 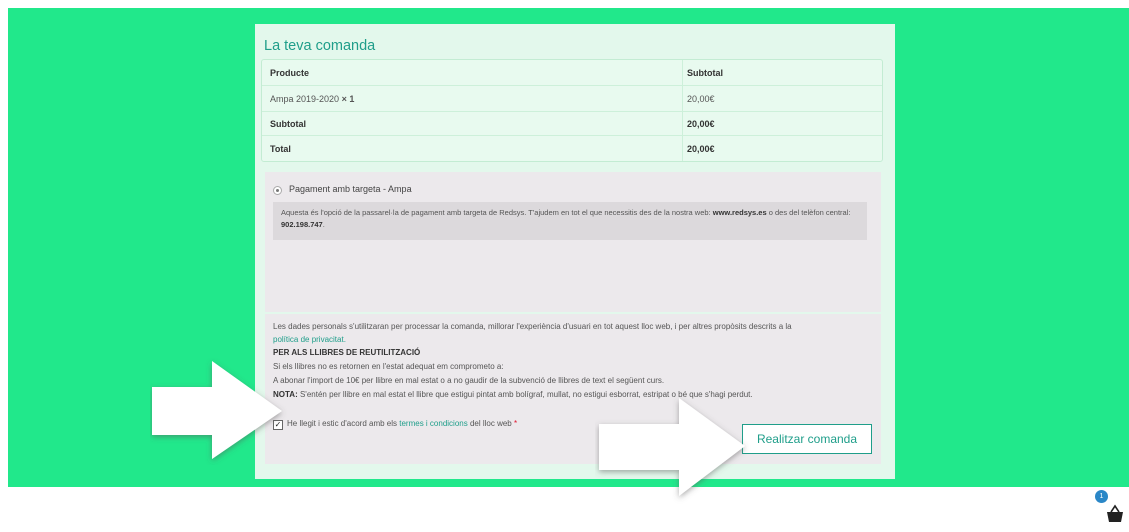 I want to click on reuse-heading: PER ALS LLIBRES DE REUTILITZACIÓ, so click(x=347, y=352).